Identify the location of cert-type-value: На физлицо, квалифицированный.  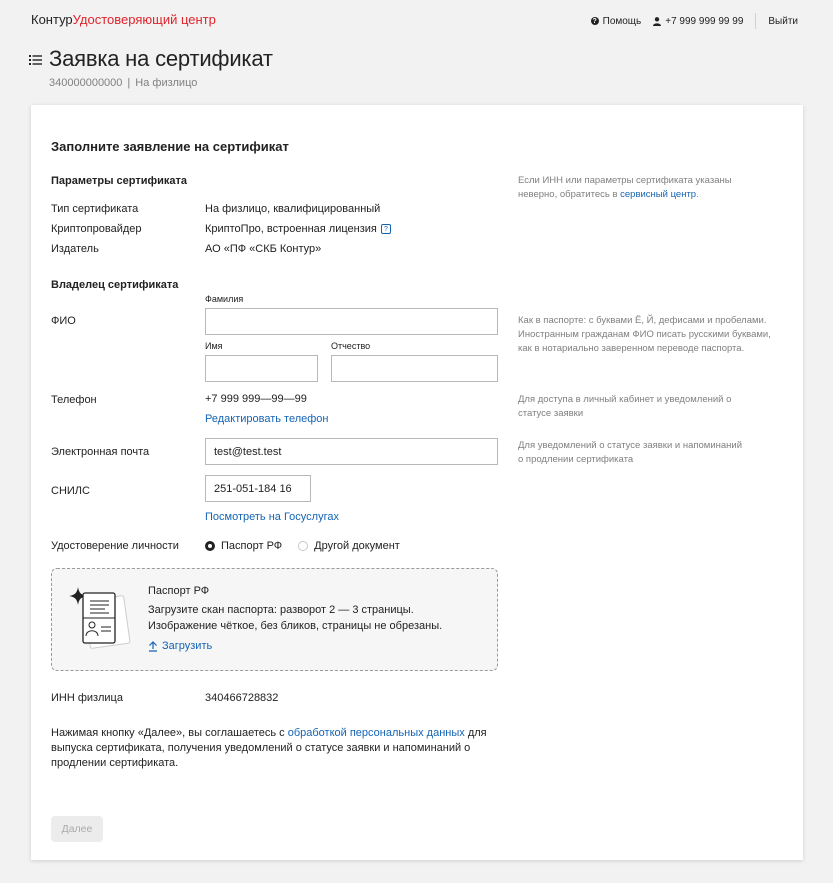
(293, 209).